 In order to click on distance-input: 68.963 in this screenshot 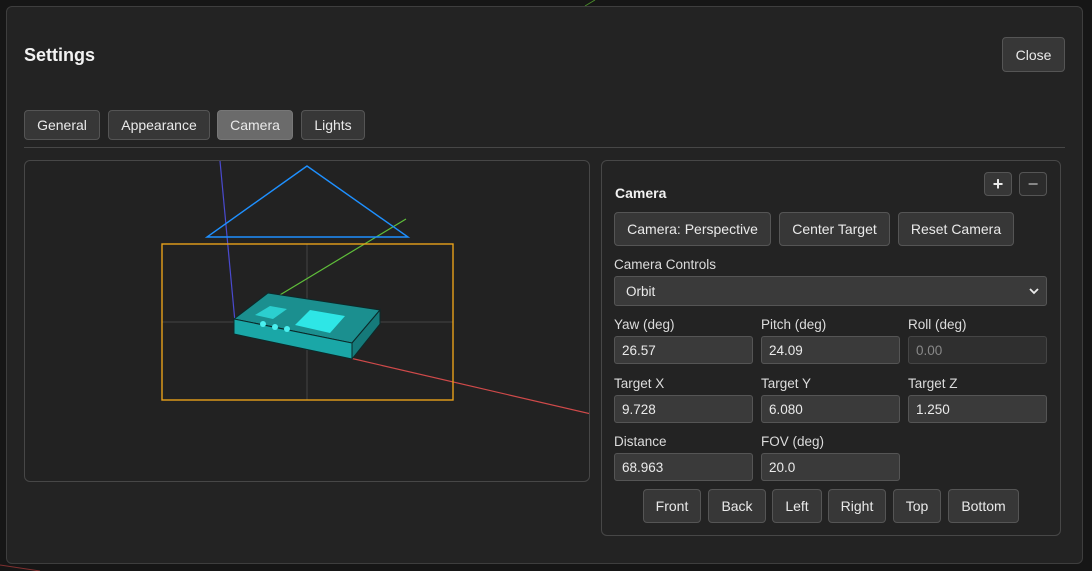, I will do `click(683, 467)`.